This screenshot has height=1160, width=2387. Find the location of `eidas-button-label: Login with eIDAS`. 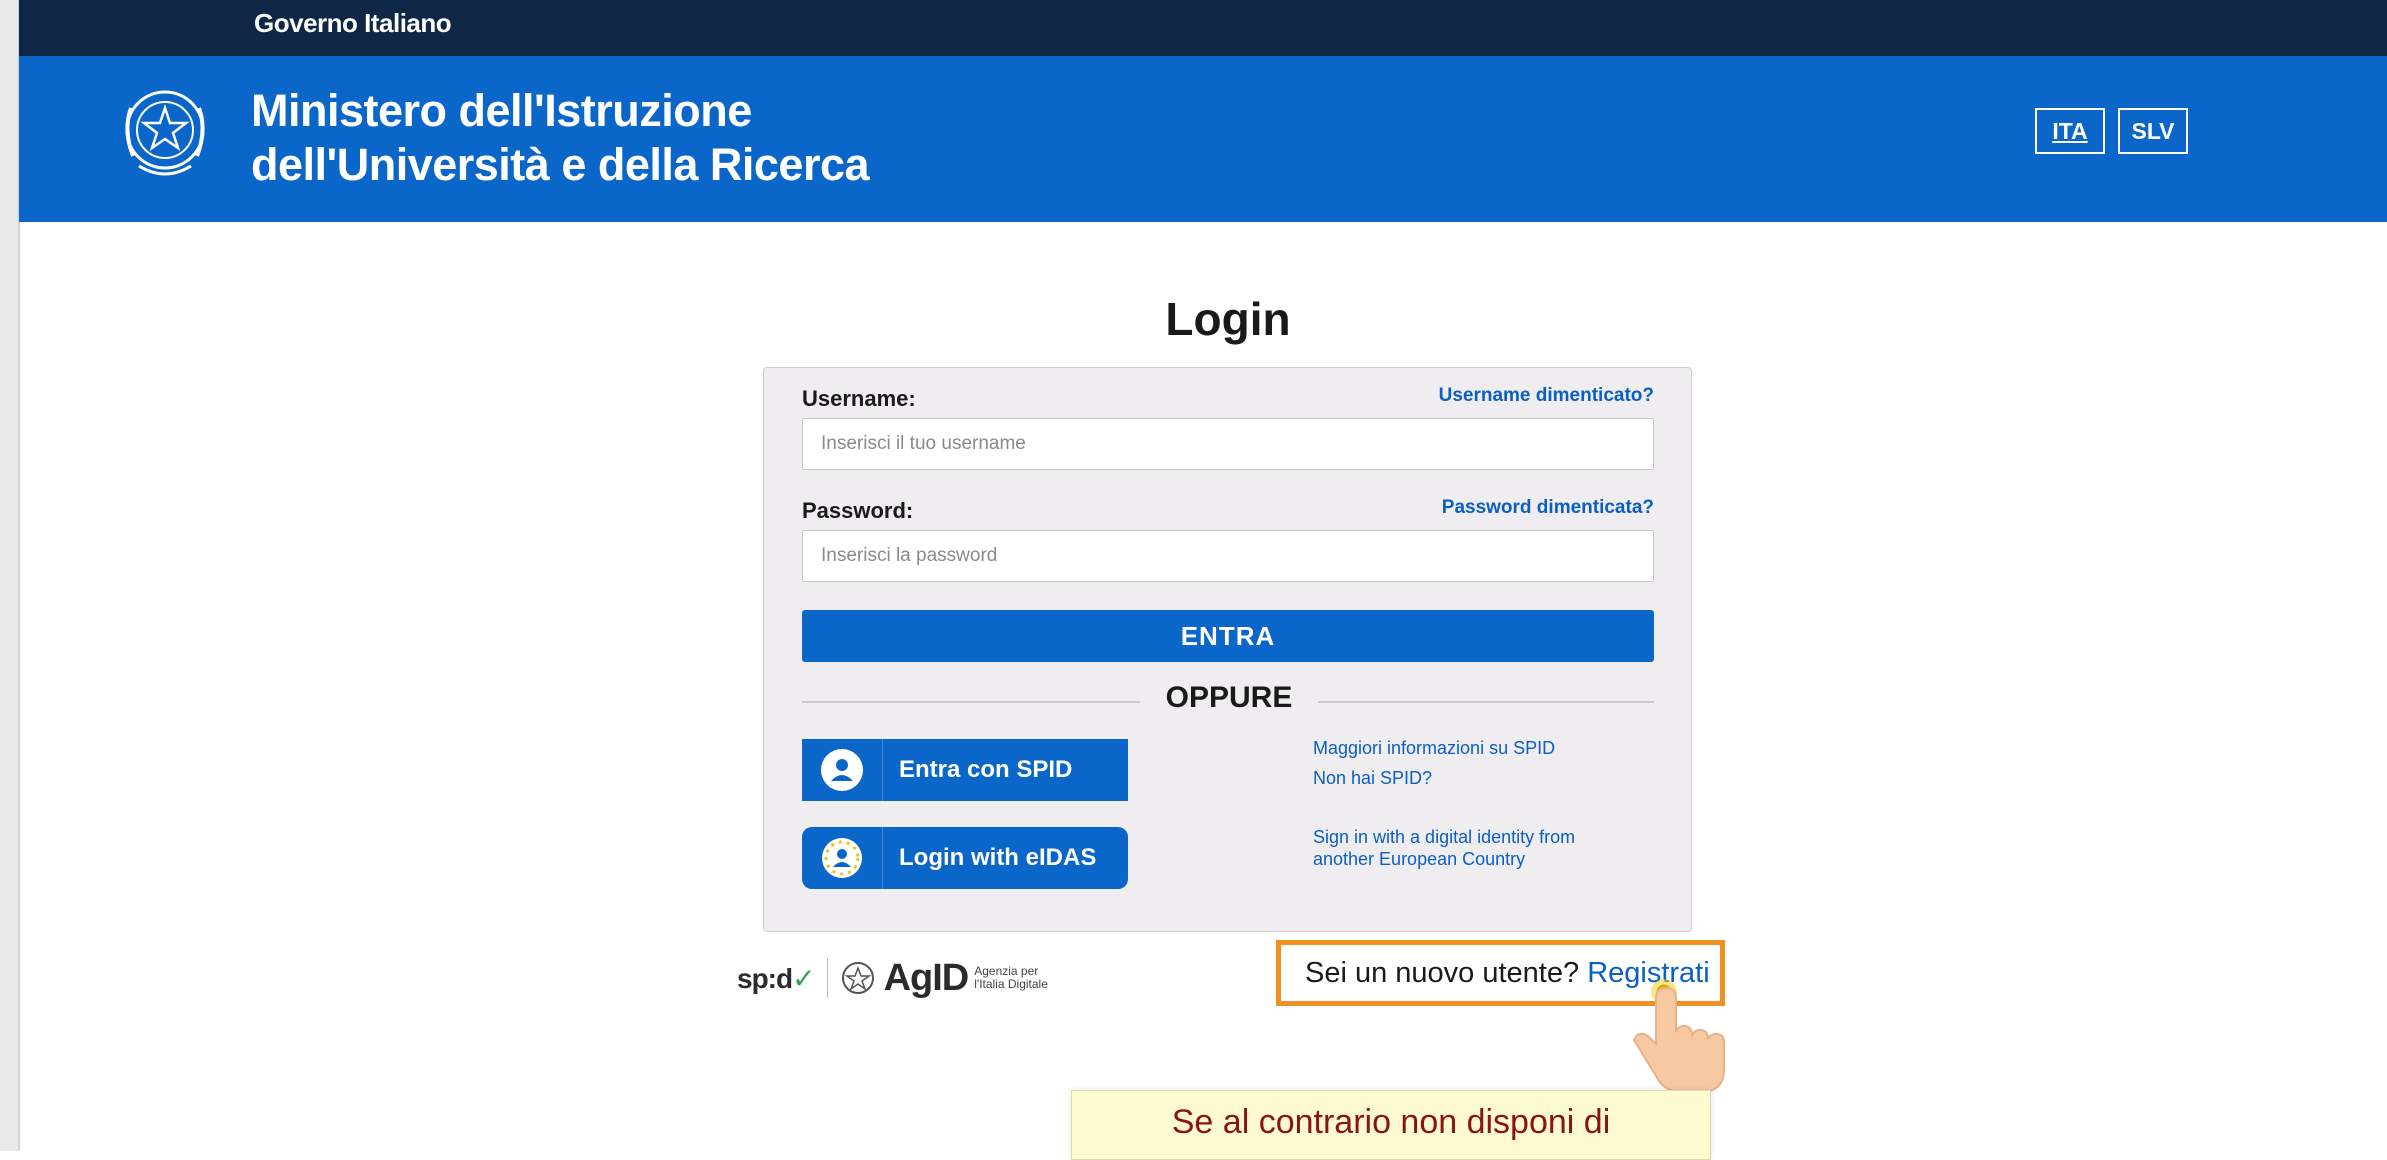

eidas-button-label: Login with eIDAS is located at coordinates (998, 857).